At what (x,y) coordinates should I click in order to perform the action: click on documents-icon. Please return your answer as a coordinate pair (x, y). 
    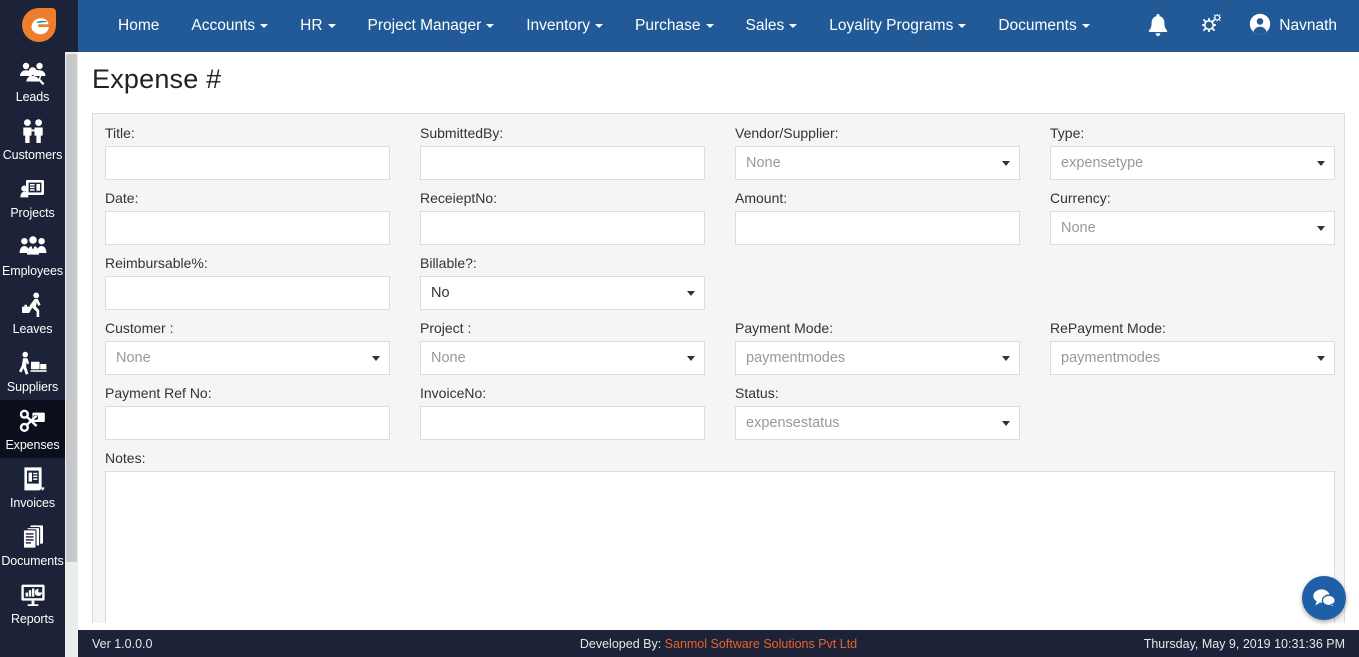
    Looking at the image, I should click on (33, 537).